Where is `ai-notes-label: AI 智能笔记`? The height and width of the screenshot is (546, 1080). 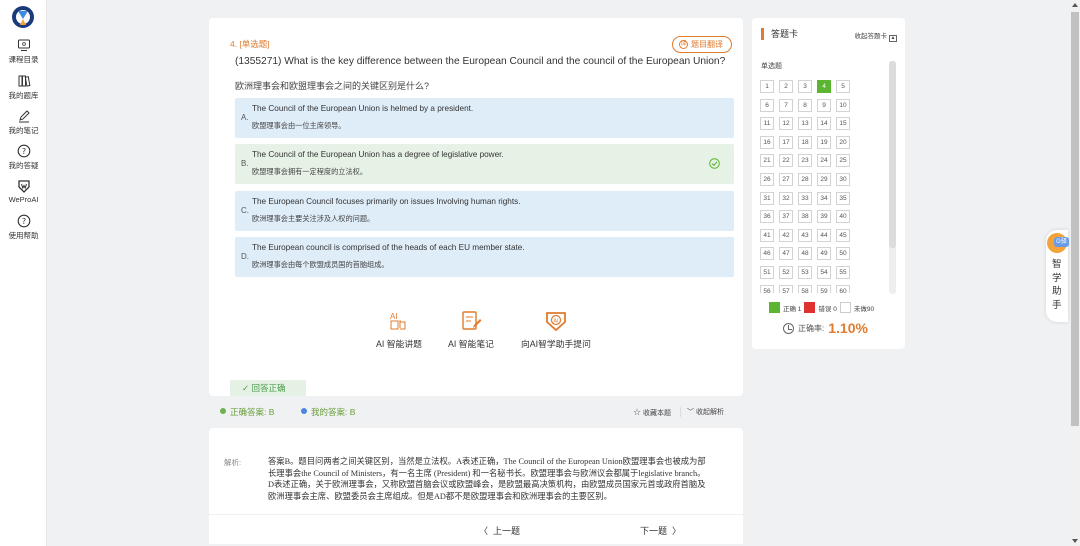 ai-notes-label: AI 智能笔记 is located at coordinates (471, 344).